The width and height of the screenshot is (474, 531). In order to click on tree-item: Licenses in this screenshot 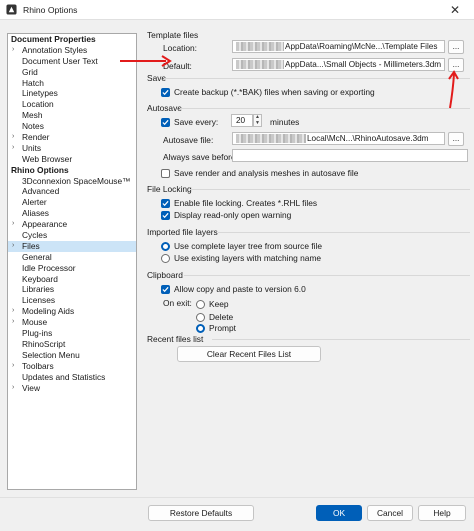, I will do `click(72, 300)`.